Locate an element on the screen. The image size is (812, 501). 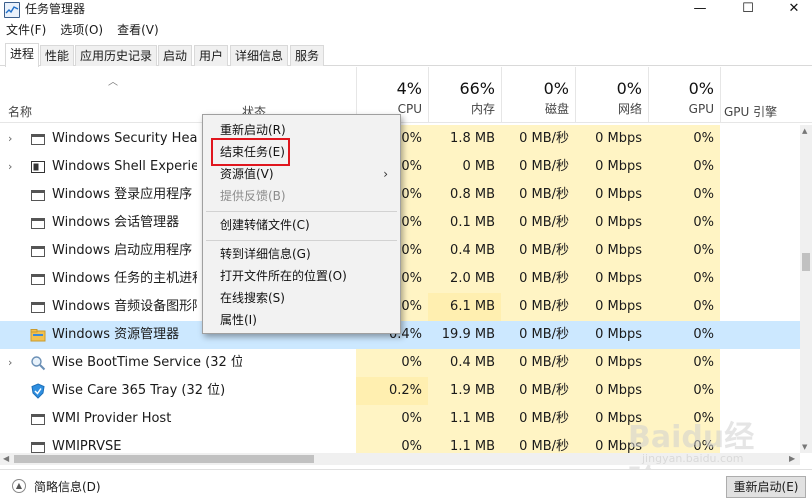
header-gpu-engine: GPU 引擎 is located at coordinates (750, 111).